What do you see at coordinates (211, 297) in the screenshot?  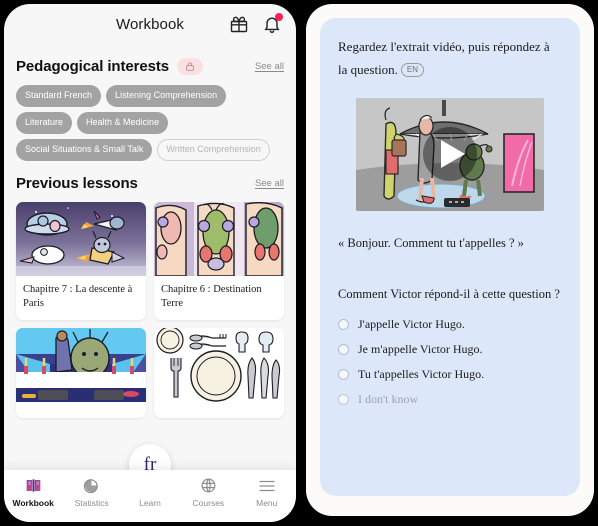 I see `lesson-card-title: Chapitre 6 : Destination Terre` at bounding box center [211, 297].